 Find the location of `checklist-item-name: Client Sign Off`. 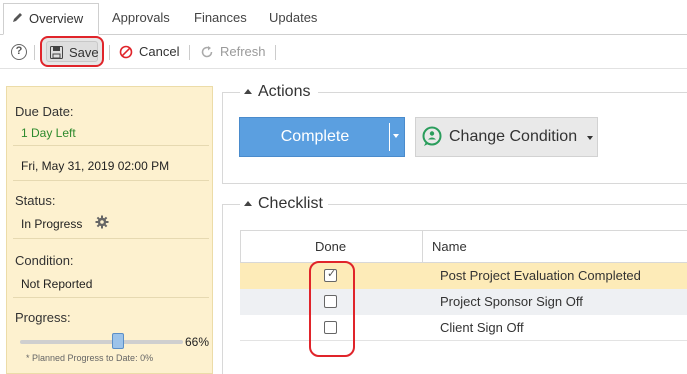

checklist-item-name: Client Sign Off is located at coordinates (482, 327).